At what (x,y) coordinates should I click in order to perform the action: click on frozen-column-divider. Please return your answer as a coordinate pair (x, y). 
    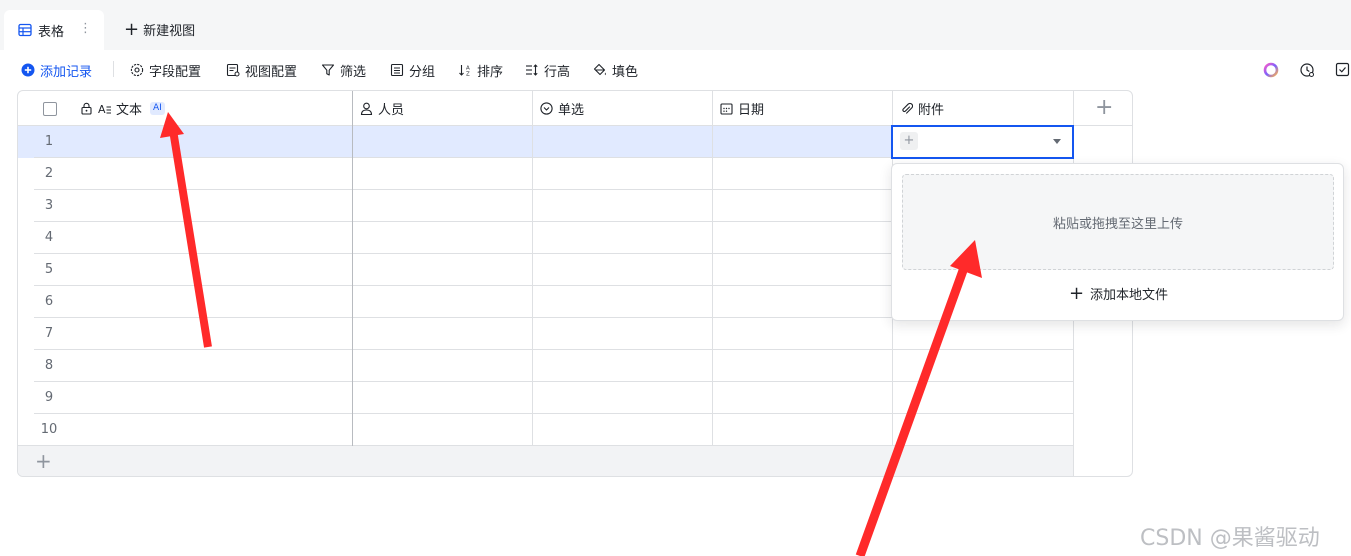
    Looking at the image, I should click on (352, 268).